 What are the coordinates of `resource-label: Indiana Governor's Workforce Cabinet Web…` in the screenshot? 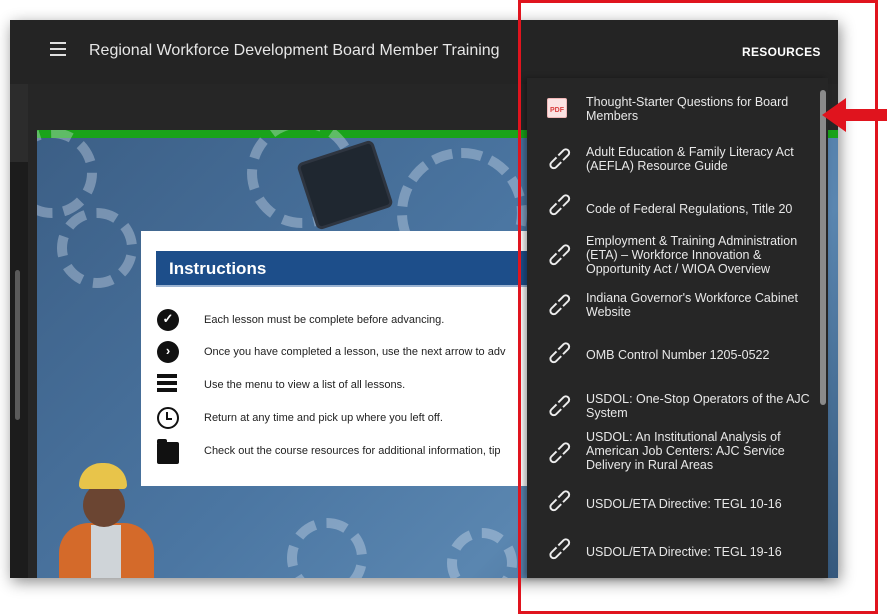 It's located at (692, 305).